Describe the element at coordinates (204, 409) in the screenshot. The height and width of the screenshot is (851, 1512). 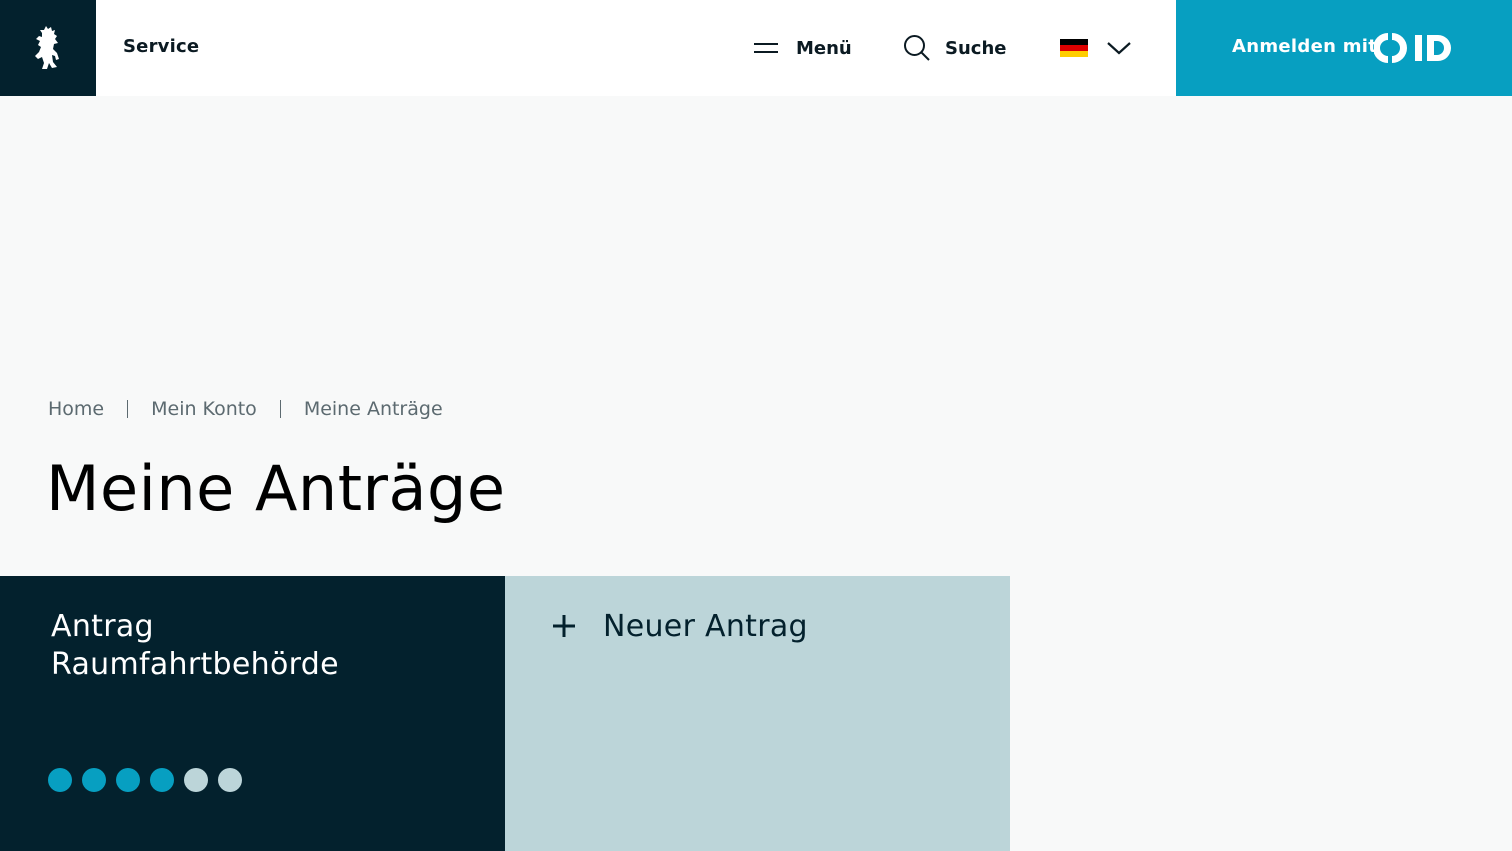
I see `breadcrumb-mein-konto: Mein Konto` at that location.